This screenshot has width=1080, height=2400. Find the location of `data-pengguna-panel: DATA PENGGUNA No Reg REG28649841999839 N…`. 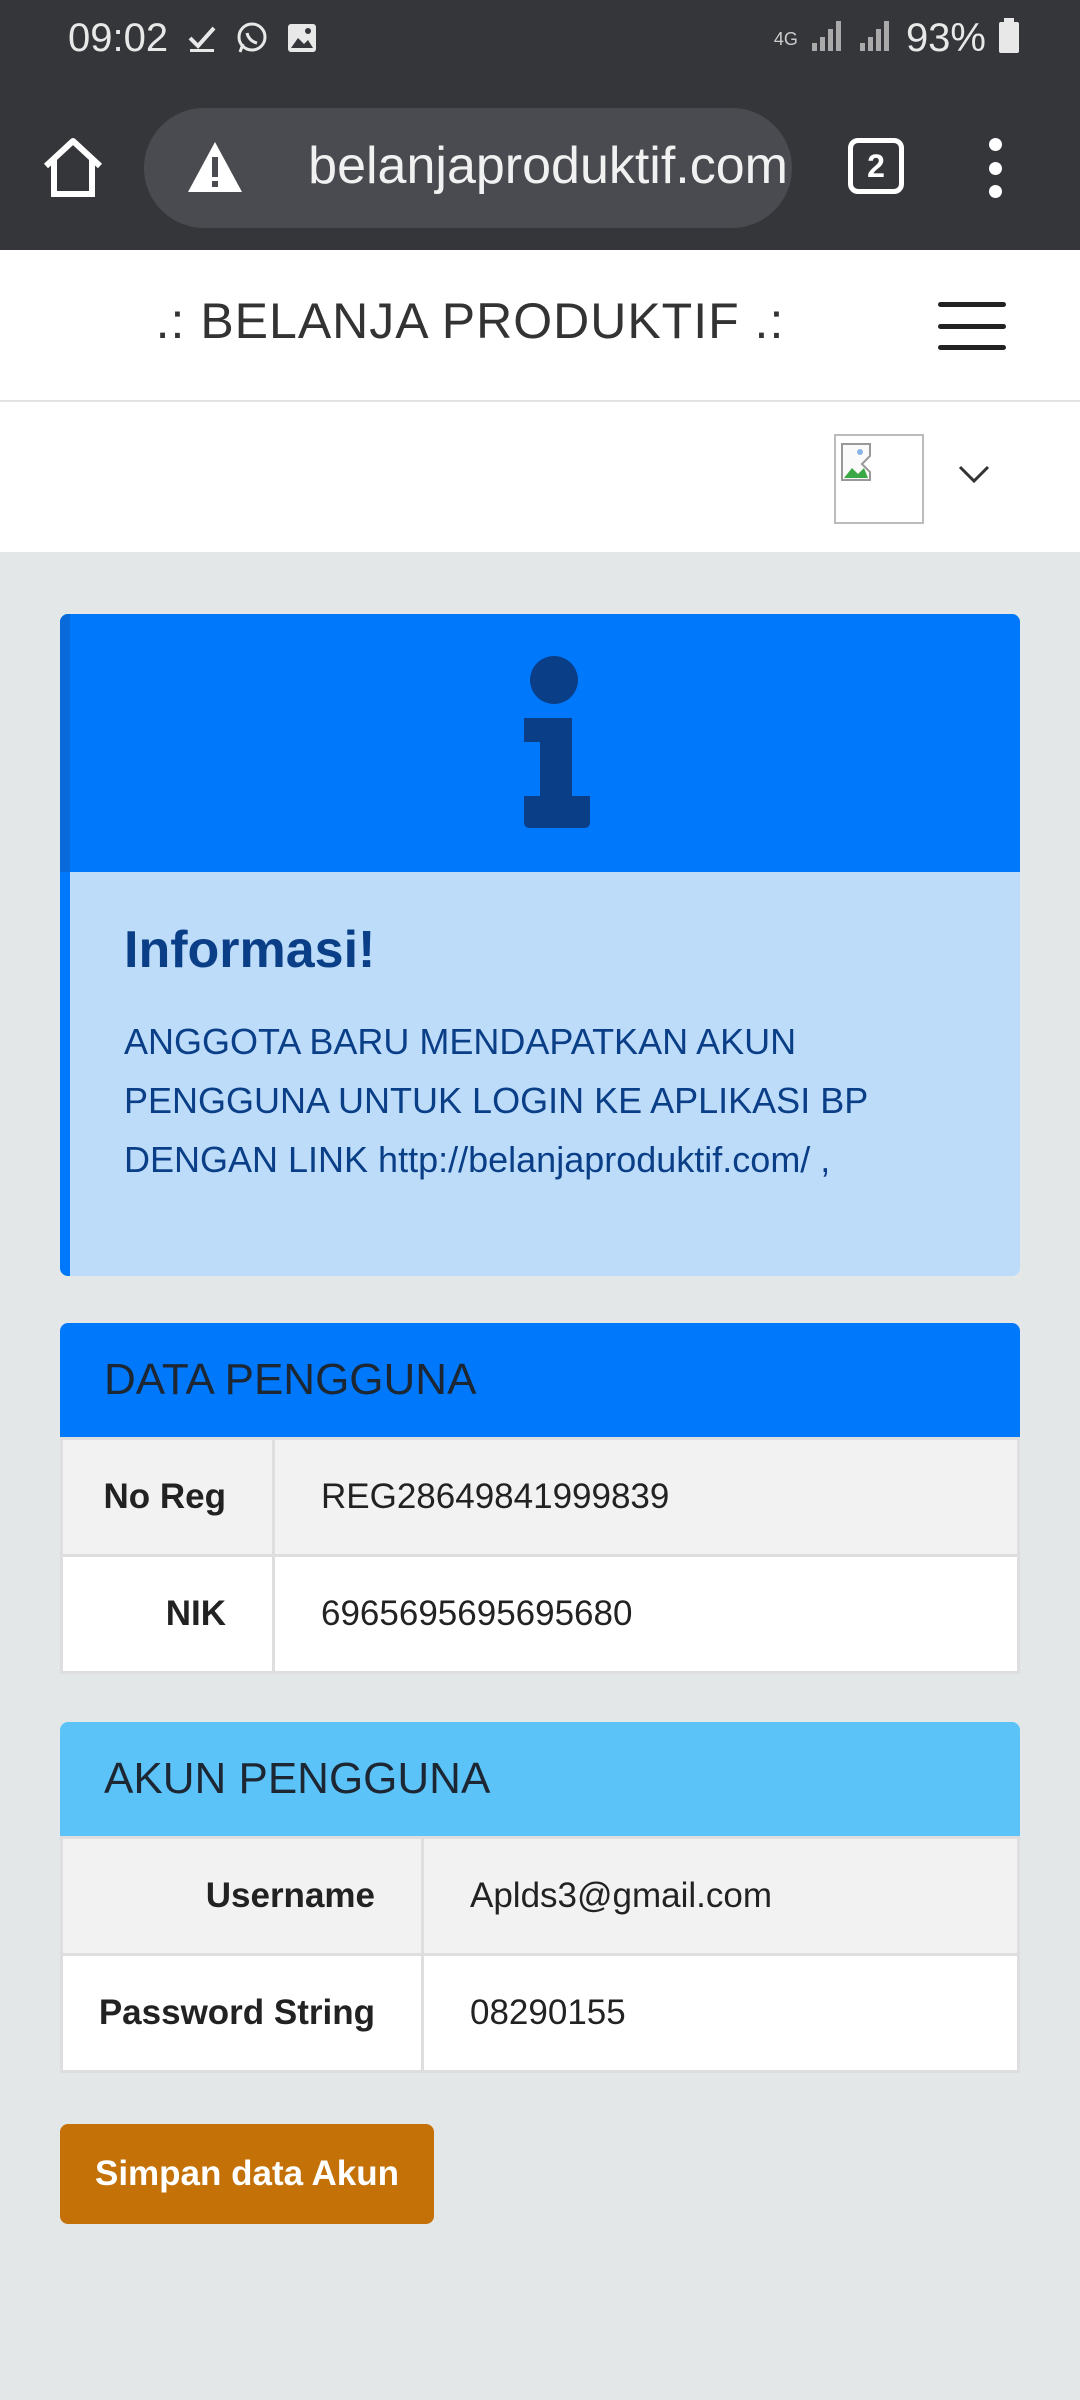

data-pengguna-panel: DATA PENGGUNA No Reg REG28649841999839 N… is located at coordinates (540, 1498).